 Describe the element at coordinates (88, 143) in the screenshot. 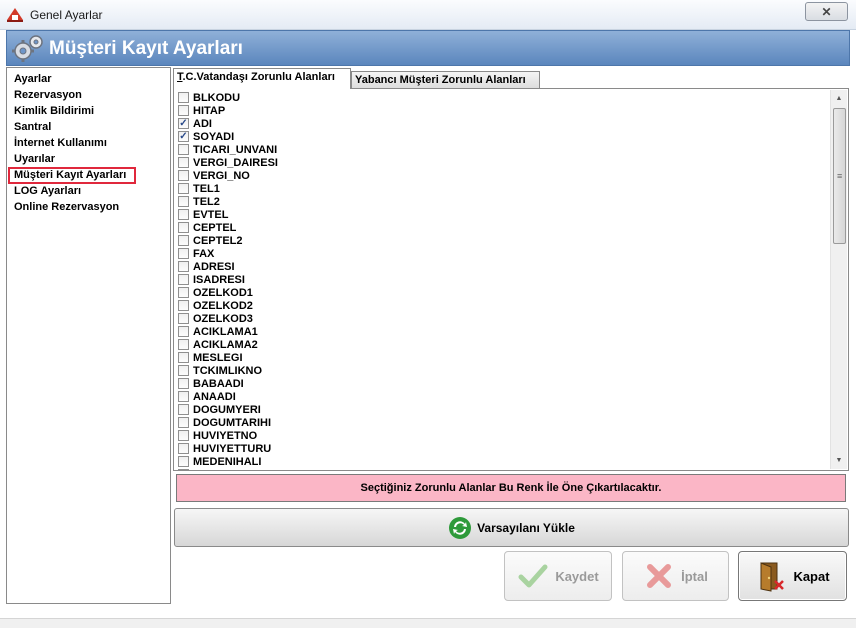

I see `sidebar-item-internet-kullanimi: İnternet Kullanımı` at that location.